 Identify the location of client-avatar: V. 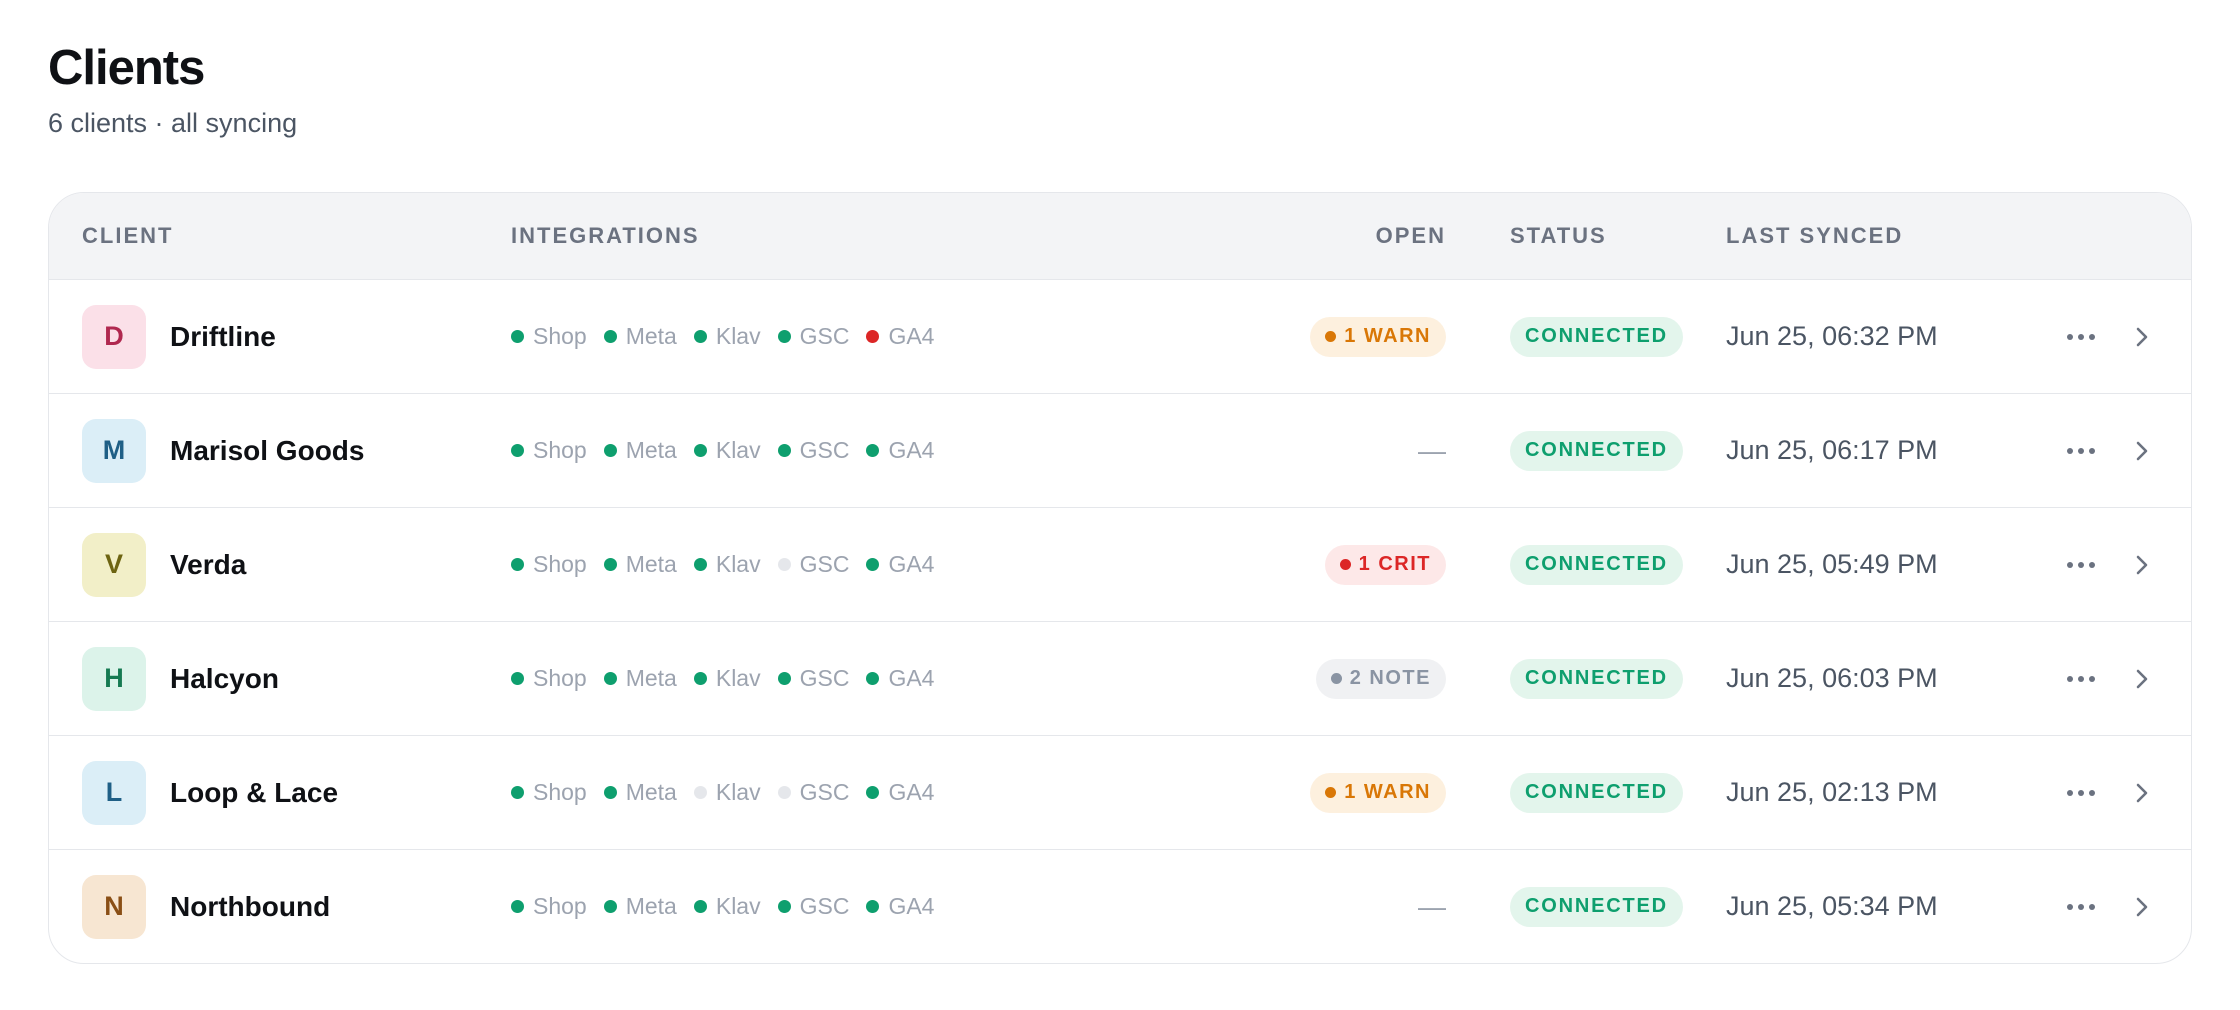
(114, 564).